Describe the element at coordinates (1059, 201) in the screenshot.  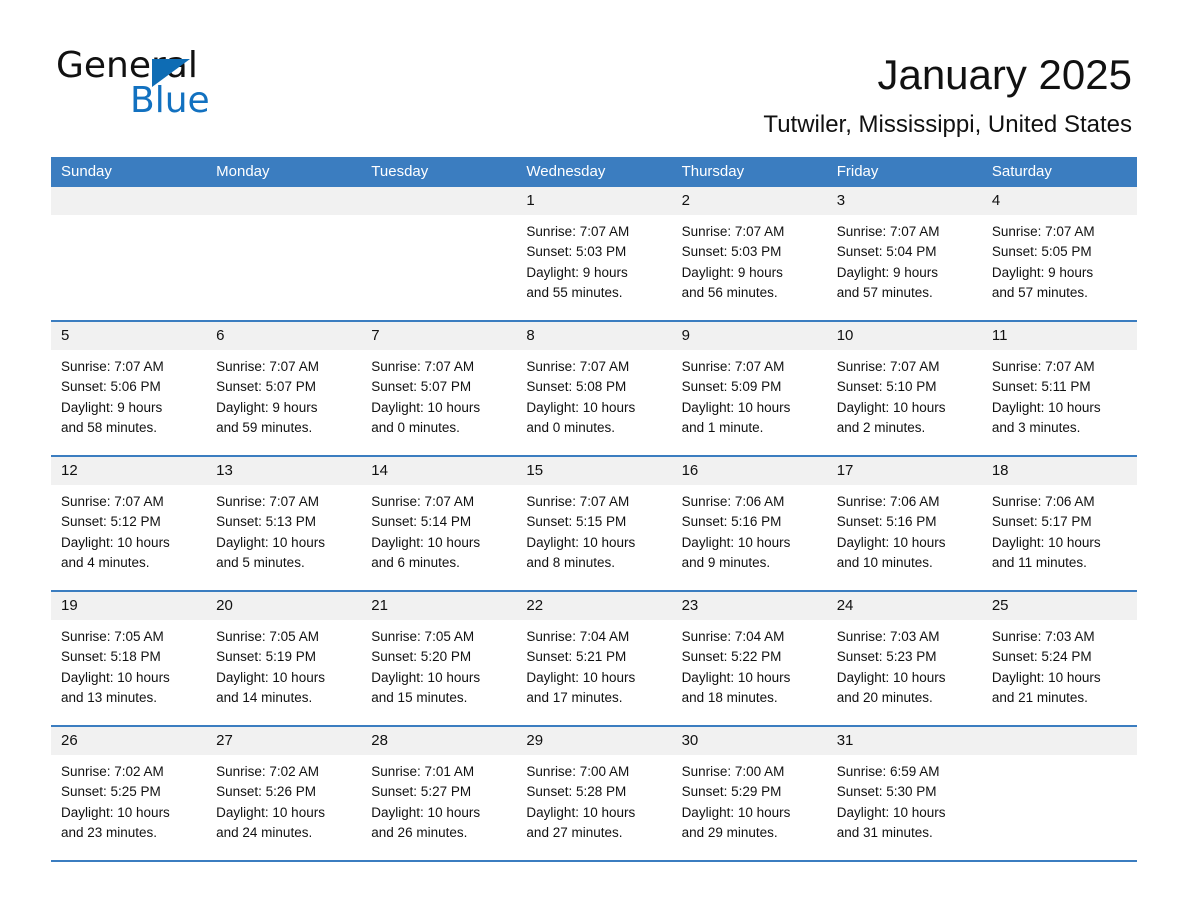
I see `day-number: 4` at that location.